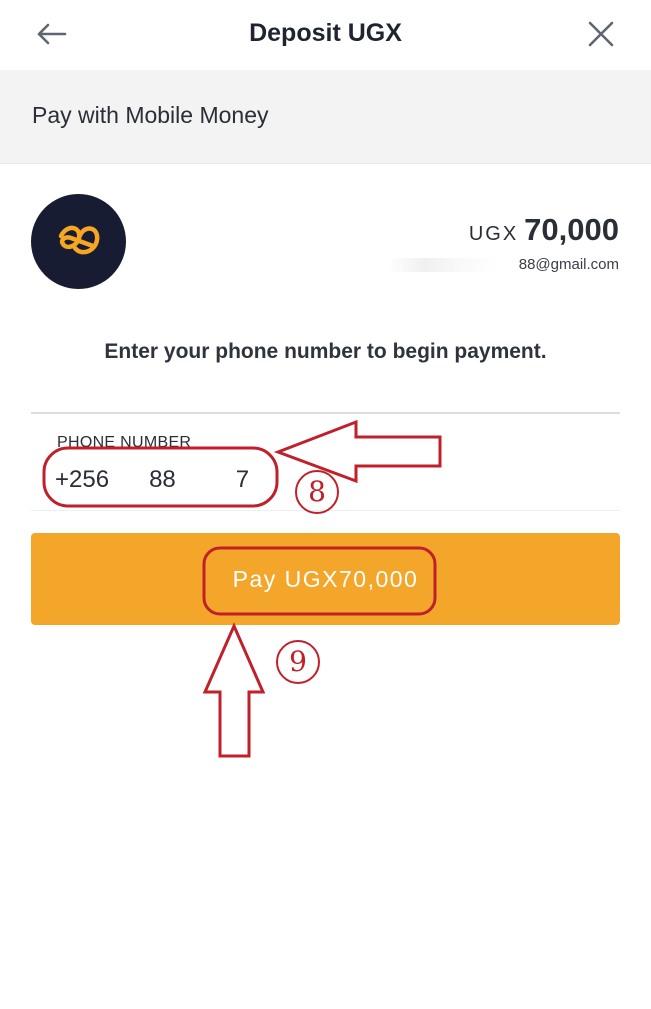  Describe the element at coordinates (493, 234) in the screenshot. I see `amount-currency: UGX` at that location.